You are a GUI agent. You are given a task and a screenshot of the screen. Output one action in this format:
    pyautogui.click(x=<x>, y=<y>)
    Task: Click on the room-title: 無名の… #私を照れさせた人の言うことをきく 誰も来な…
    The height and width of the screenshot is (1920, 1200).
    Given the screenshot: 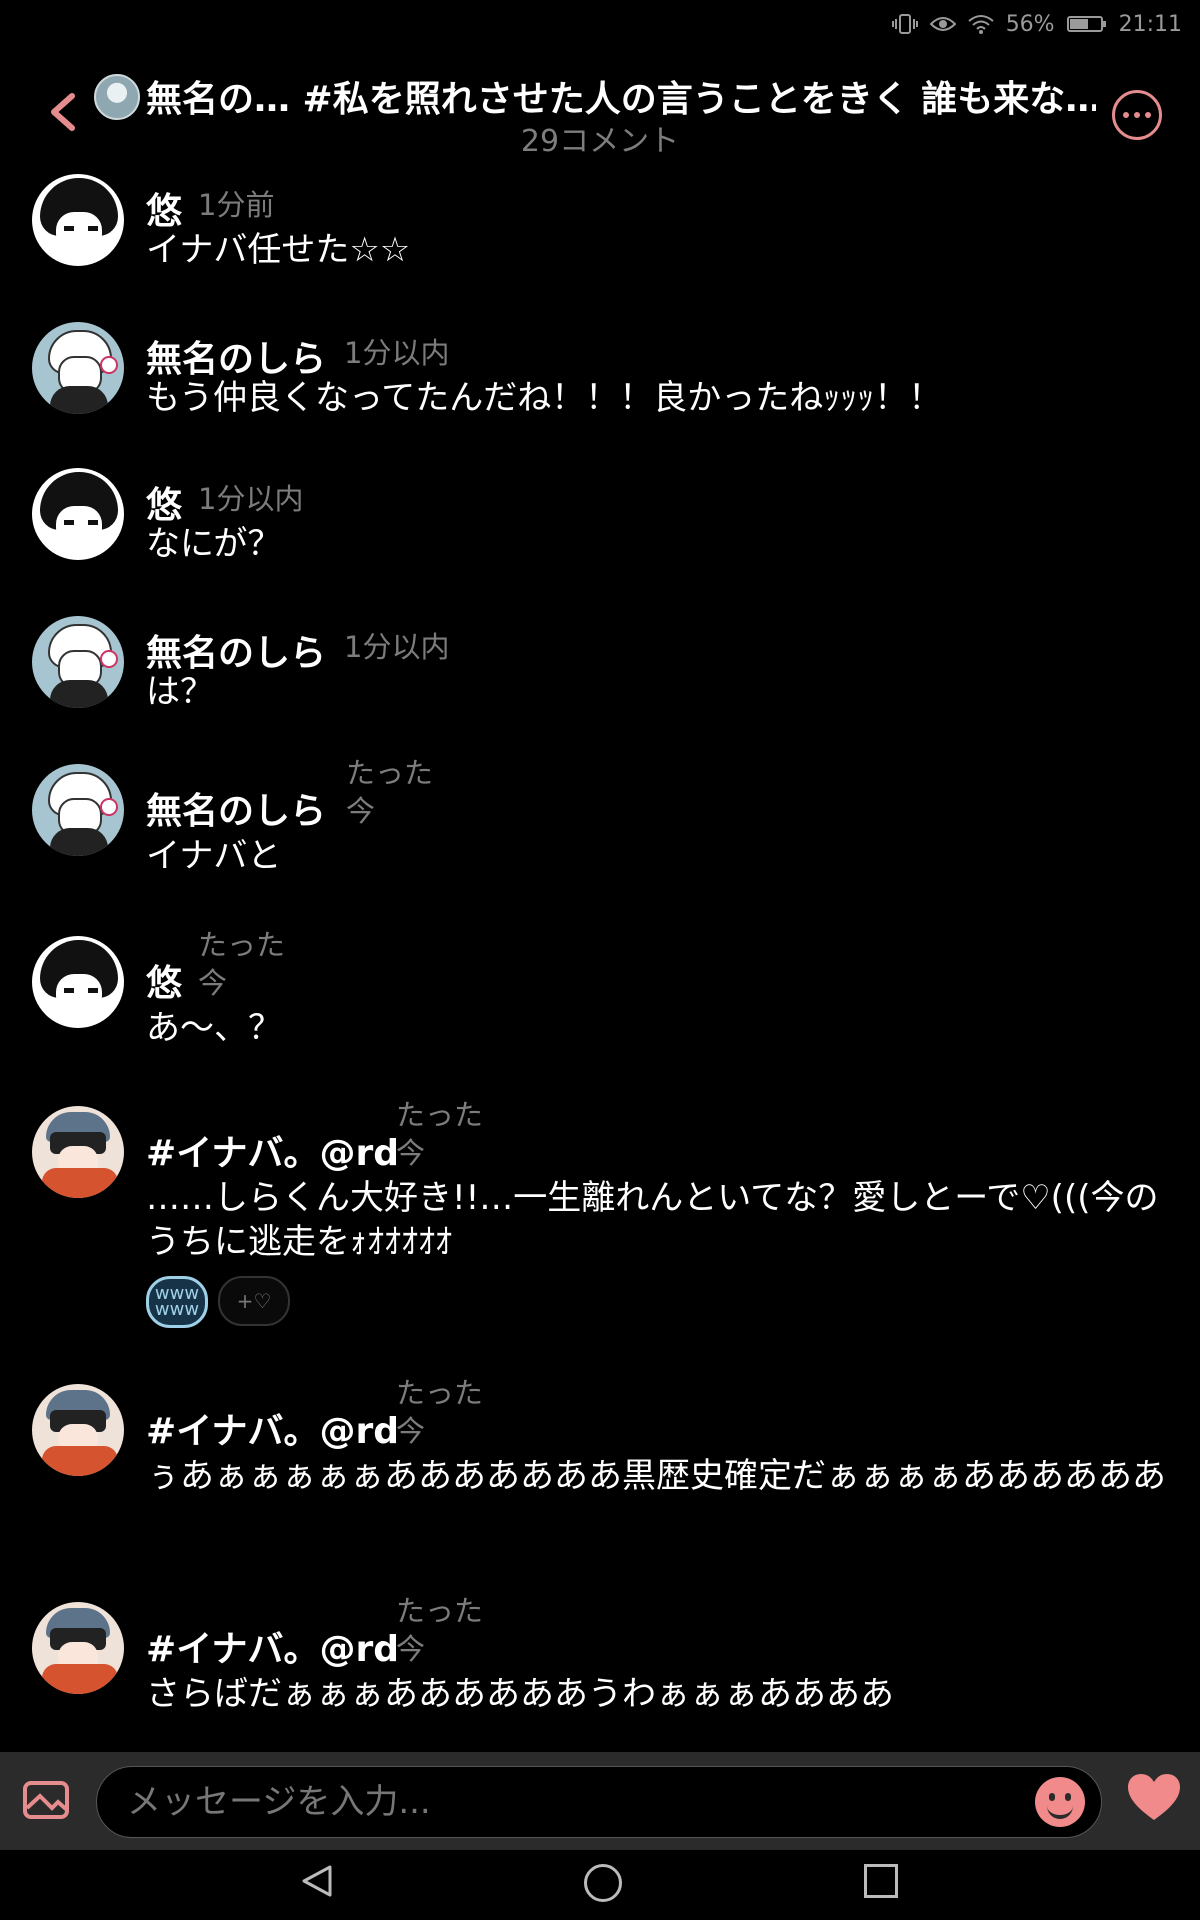 What is the action you would take?
    pyautogui.click(x=621, y=99)
    